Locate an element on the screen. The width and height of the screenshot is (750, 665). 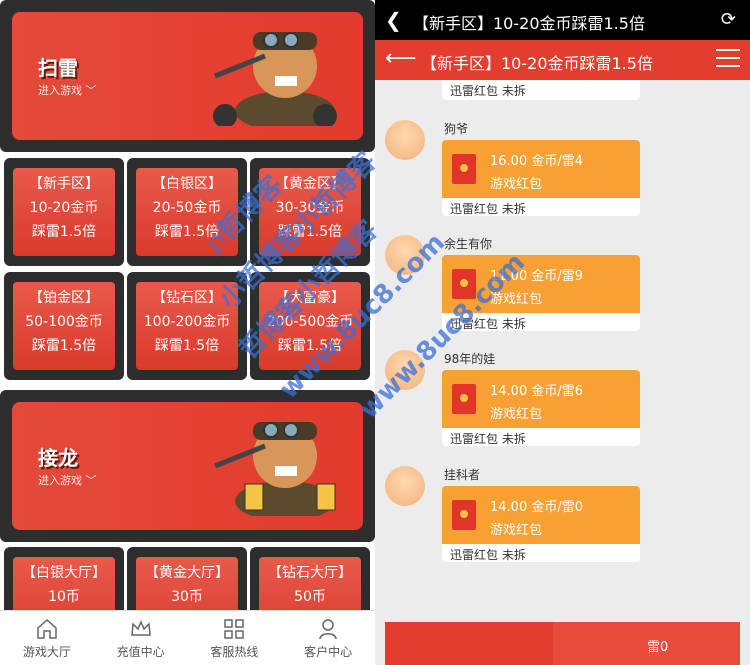
zone-tile-gold: 【黄金区】 30-30金币 踩雷1.5倍 is located at coordinates (310, 212).